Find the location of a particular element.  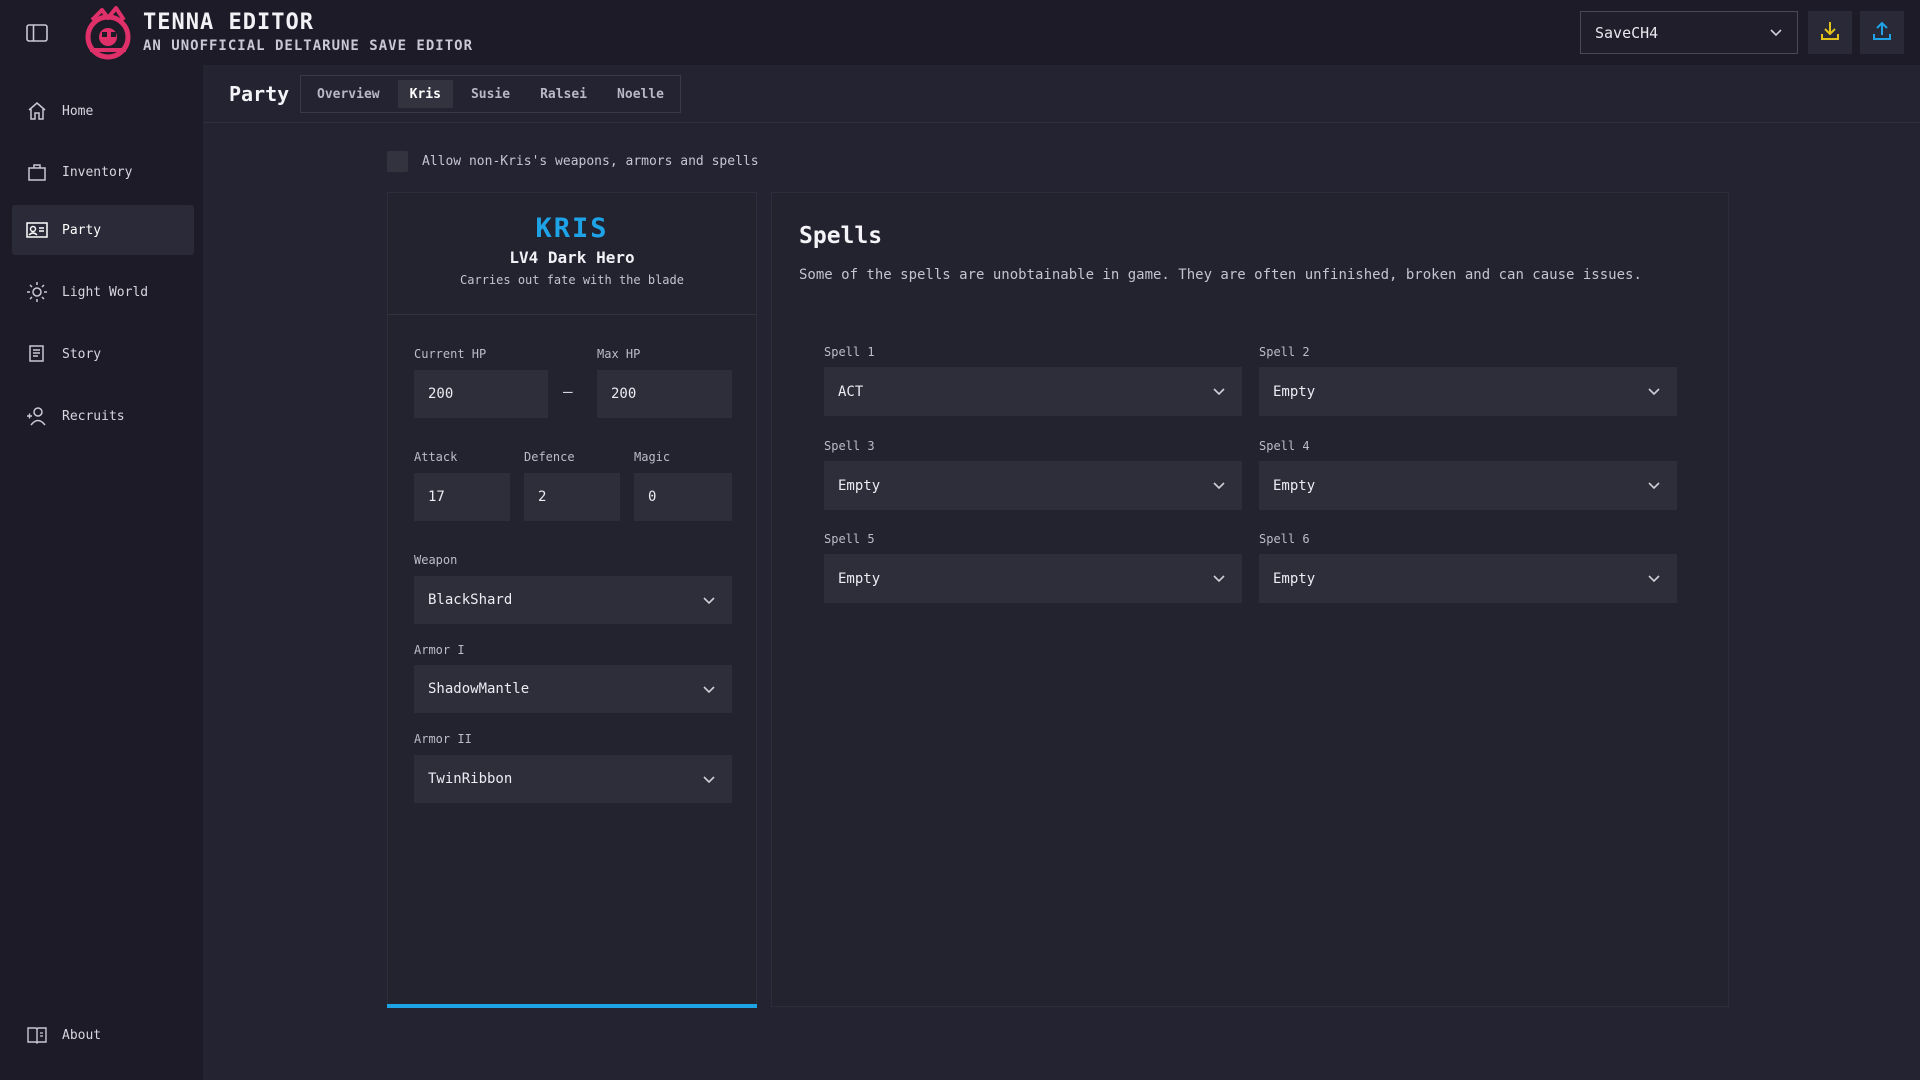

sidebar-item-about: About is located at coordinates (103, 1035).